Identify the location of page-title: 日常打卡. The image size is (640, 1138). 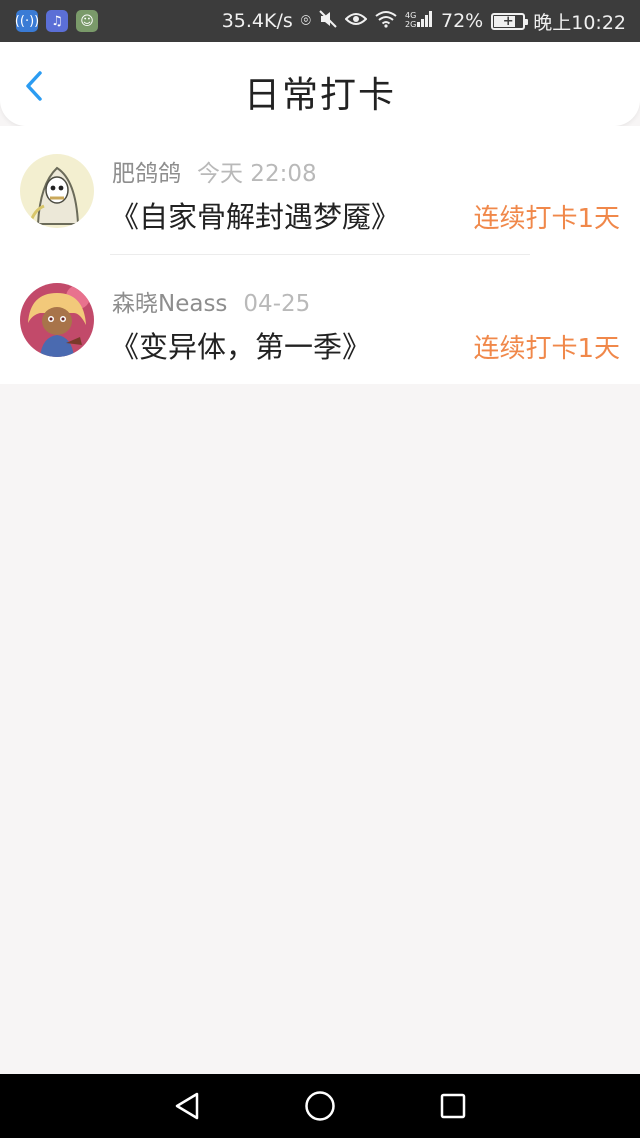
(319, 95).